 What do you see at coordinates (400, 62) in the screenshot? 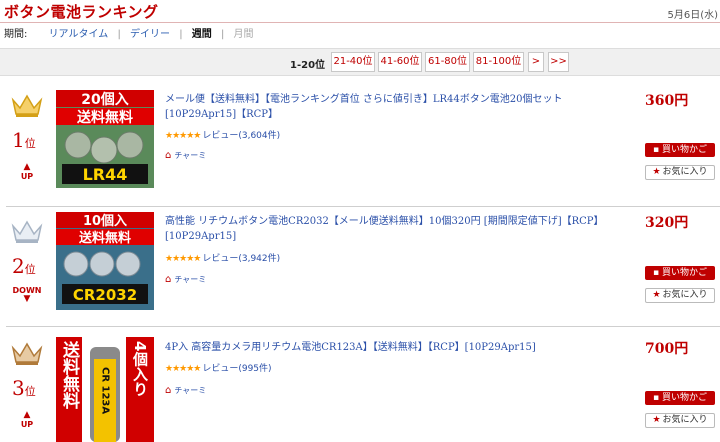
I see `page-link-41-60: 41-60位` at bounding box center [400, 62].